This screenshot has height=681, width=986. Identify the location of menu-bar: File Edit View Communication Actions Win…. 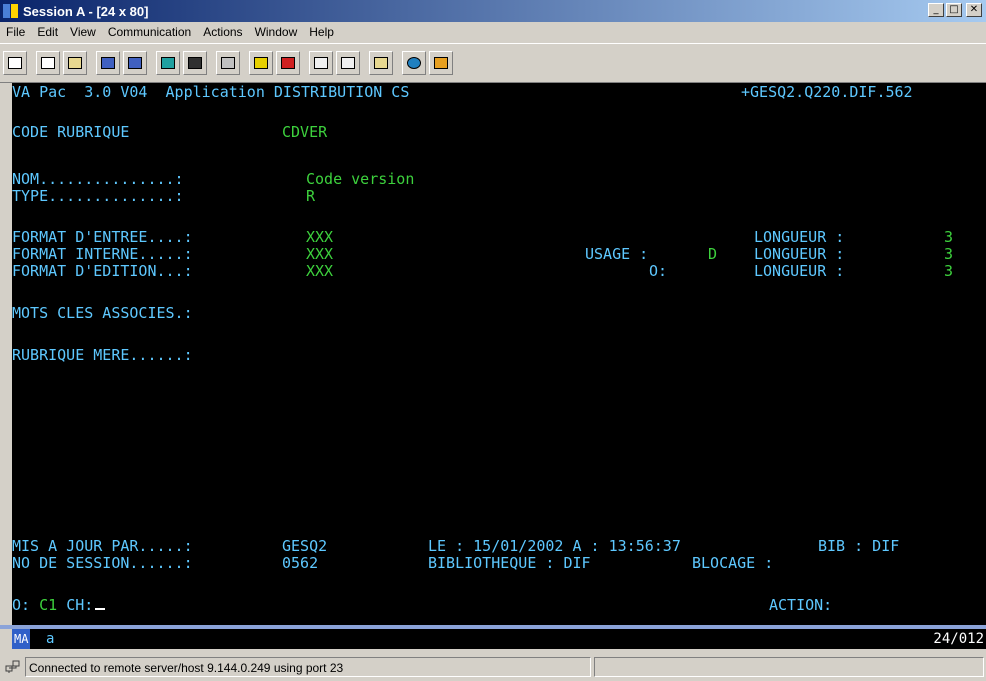
(493, 32).